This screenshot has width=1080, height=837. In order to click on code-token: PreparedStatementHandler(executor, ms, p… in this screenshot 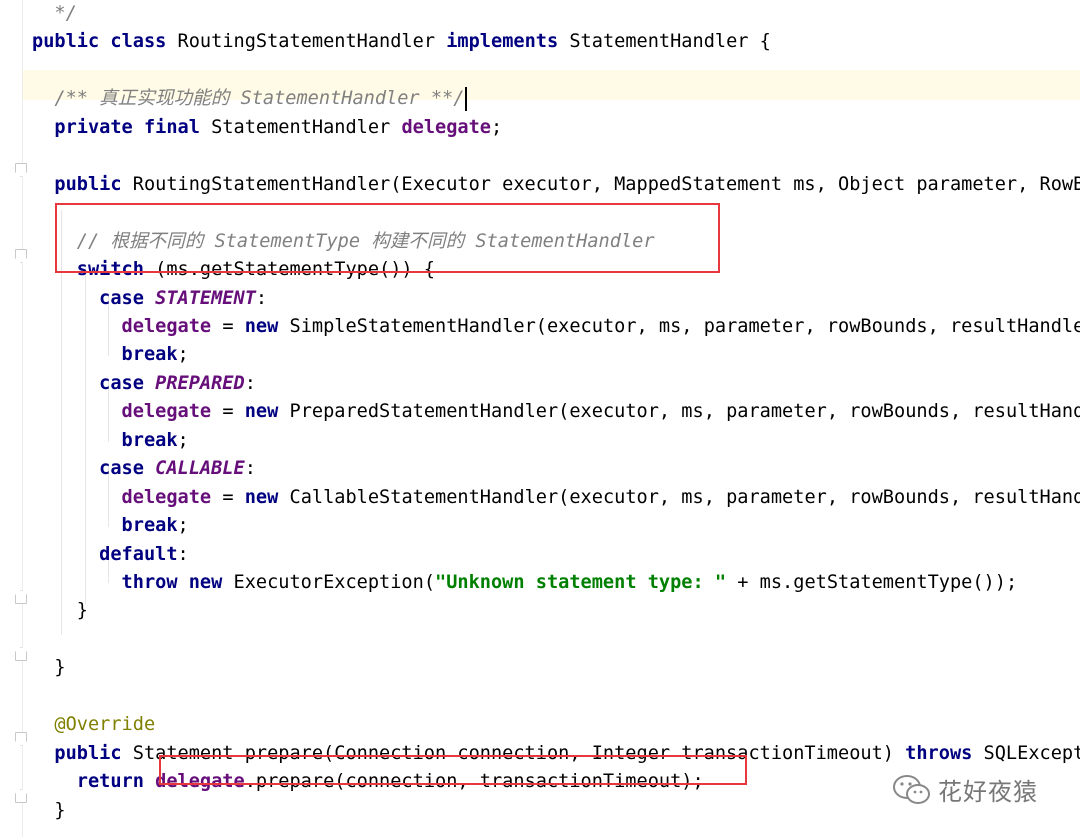, I will do `click(684, 412)`.